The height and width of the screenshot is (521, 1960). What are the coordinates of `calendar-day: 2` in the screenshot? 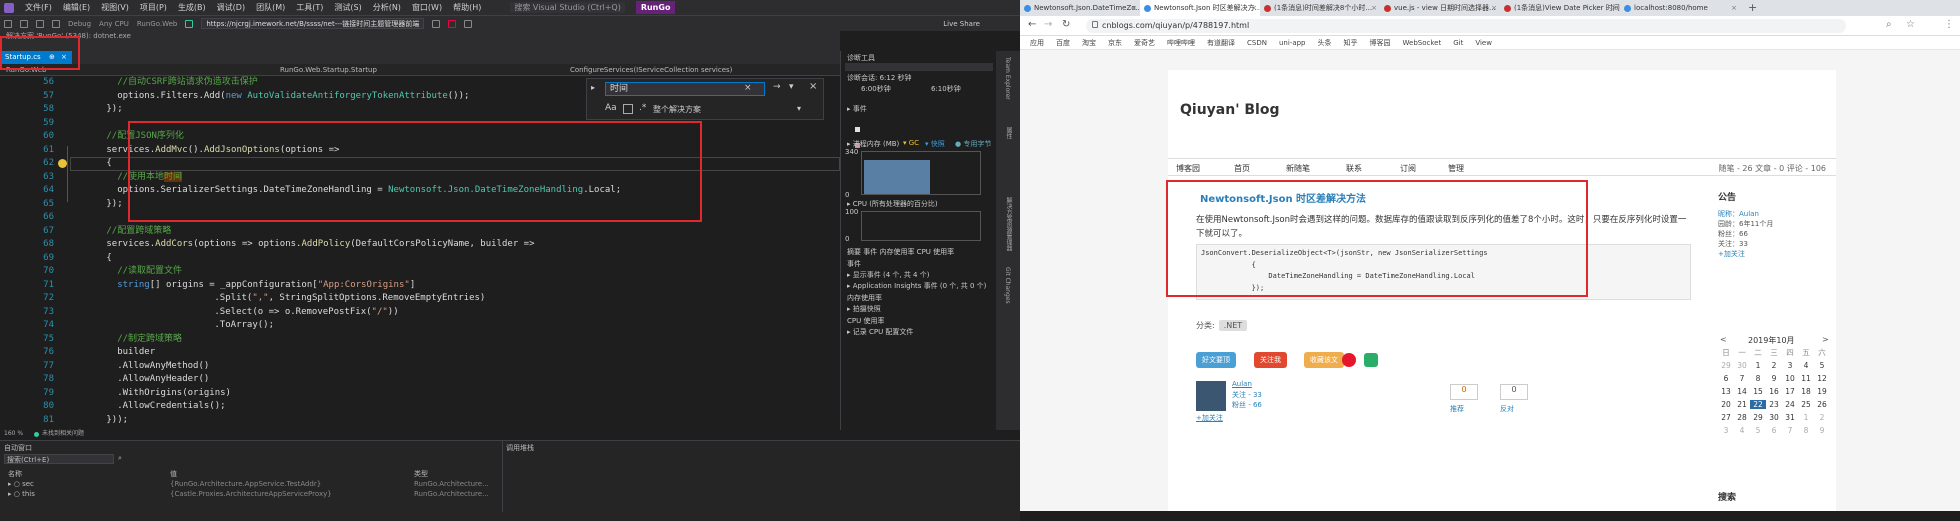 It's located at (1774, 365).